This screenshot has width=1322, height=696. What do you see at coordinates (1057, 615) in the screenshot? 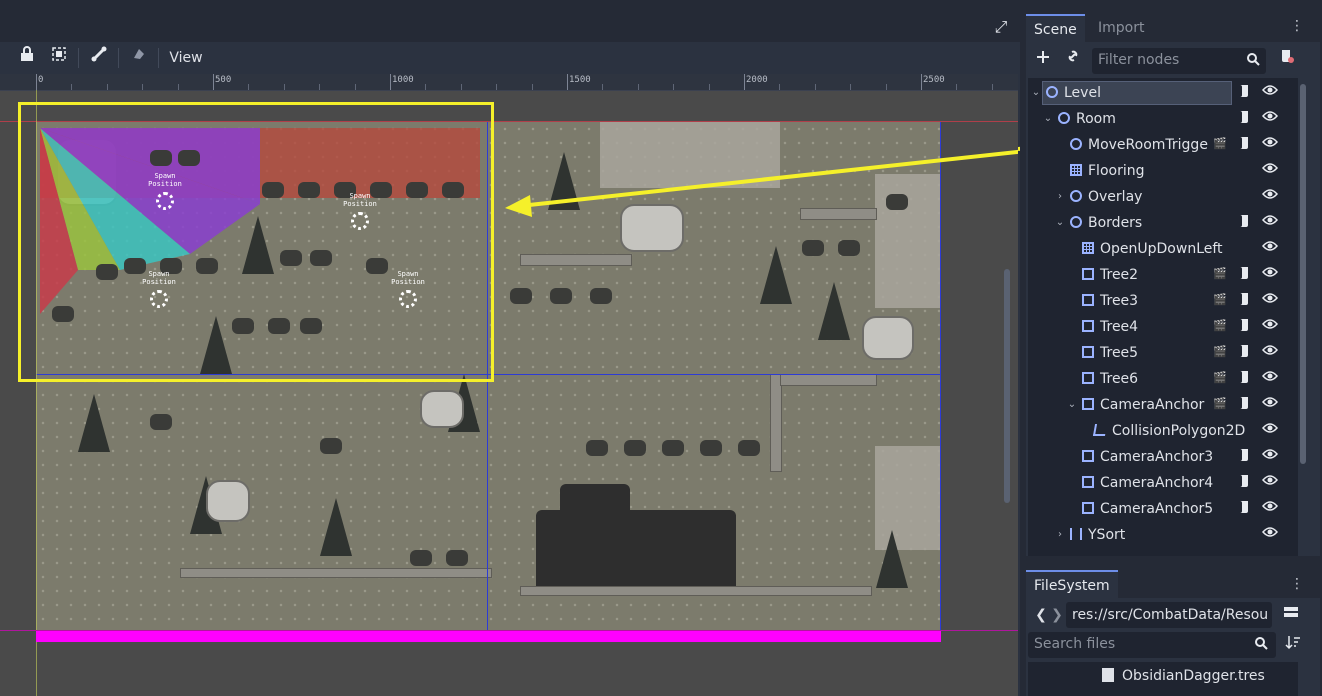
I see `forward-icon: ❯` at bounding box center [1057, 615].